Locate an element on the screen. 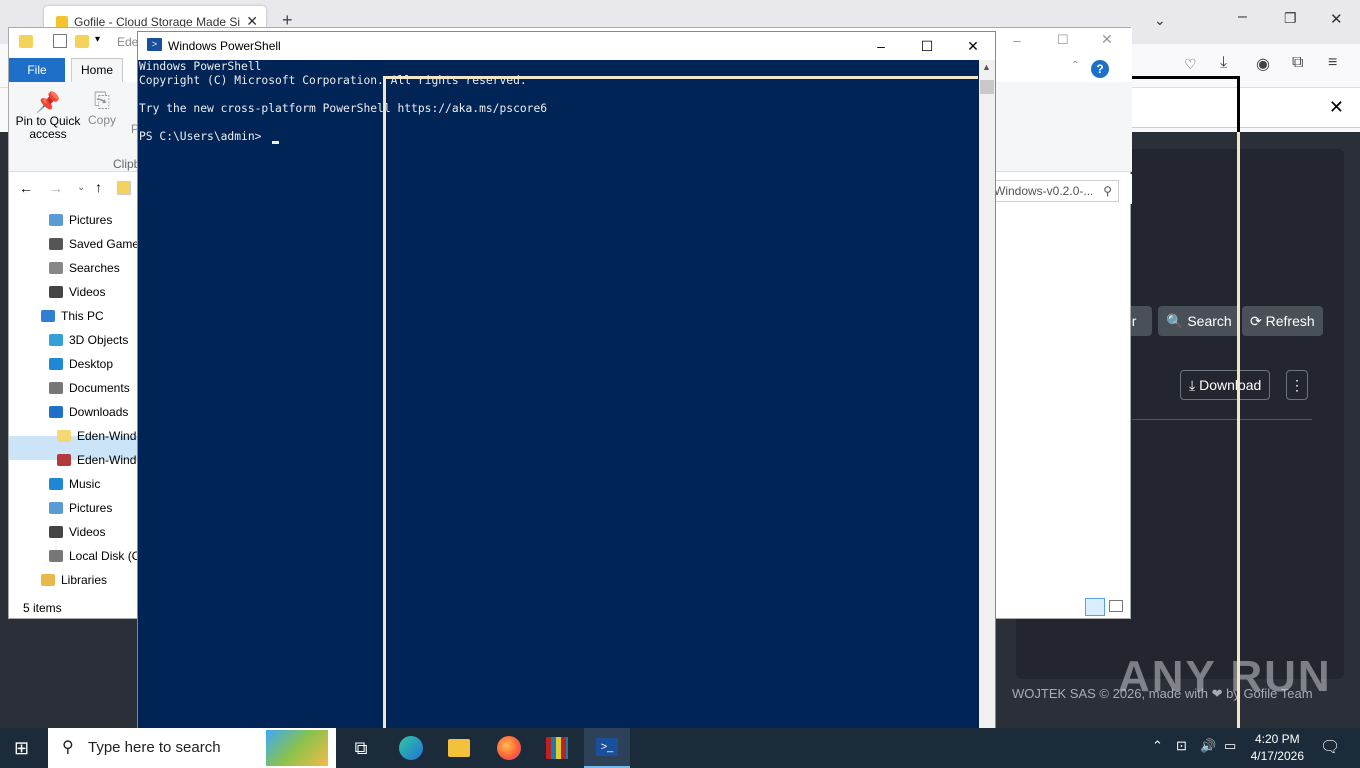 The width and height of the screenshot is (1360, 768). tree-item-label: Music is located at coordinates (85, 484).